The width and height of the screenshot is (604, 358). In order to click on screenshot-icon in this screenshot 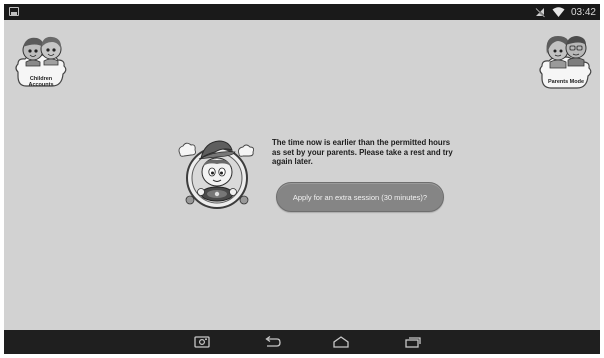, I will do `click(202, 342)`.